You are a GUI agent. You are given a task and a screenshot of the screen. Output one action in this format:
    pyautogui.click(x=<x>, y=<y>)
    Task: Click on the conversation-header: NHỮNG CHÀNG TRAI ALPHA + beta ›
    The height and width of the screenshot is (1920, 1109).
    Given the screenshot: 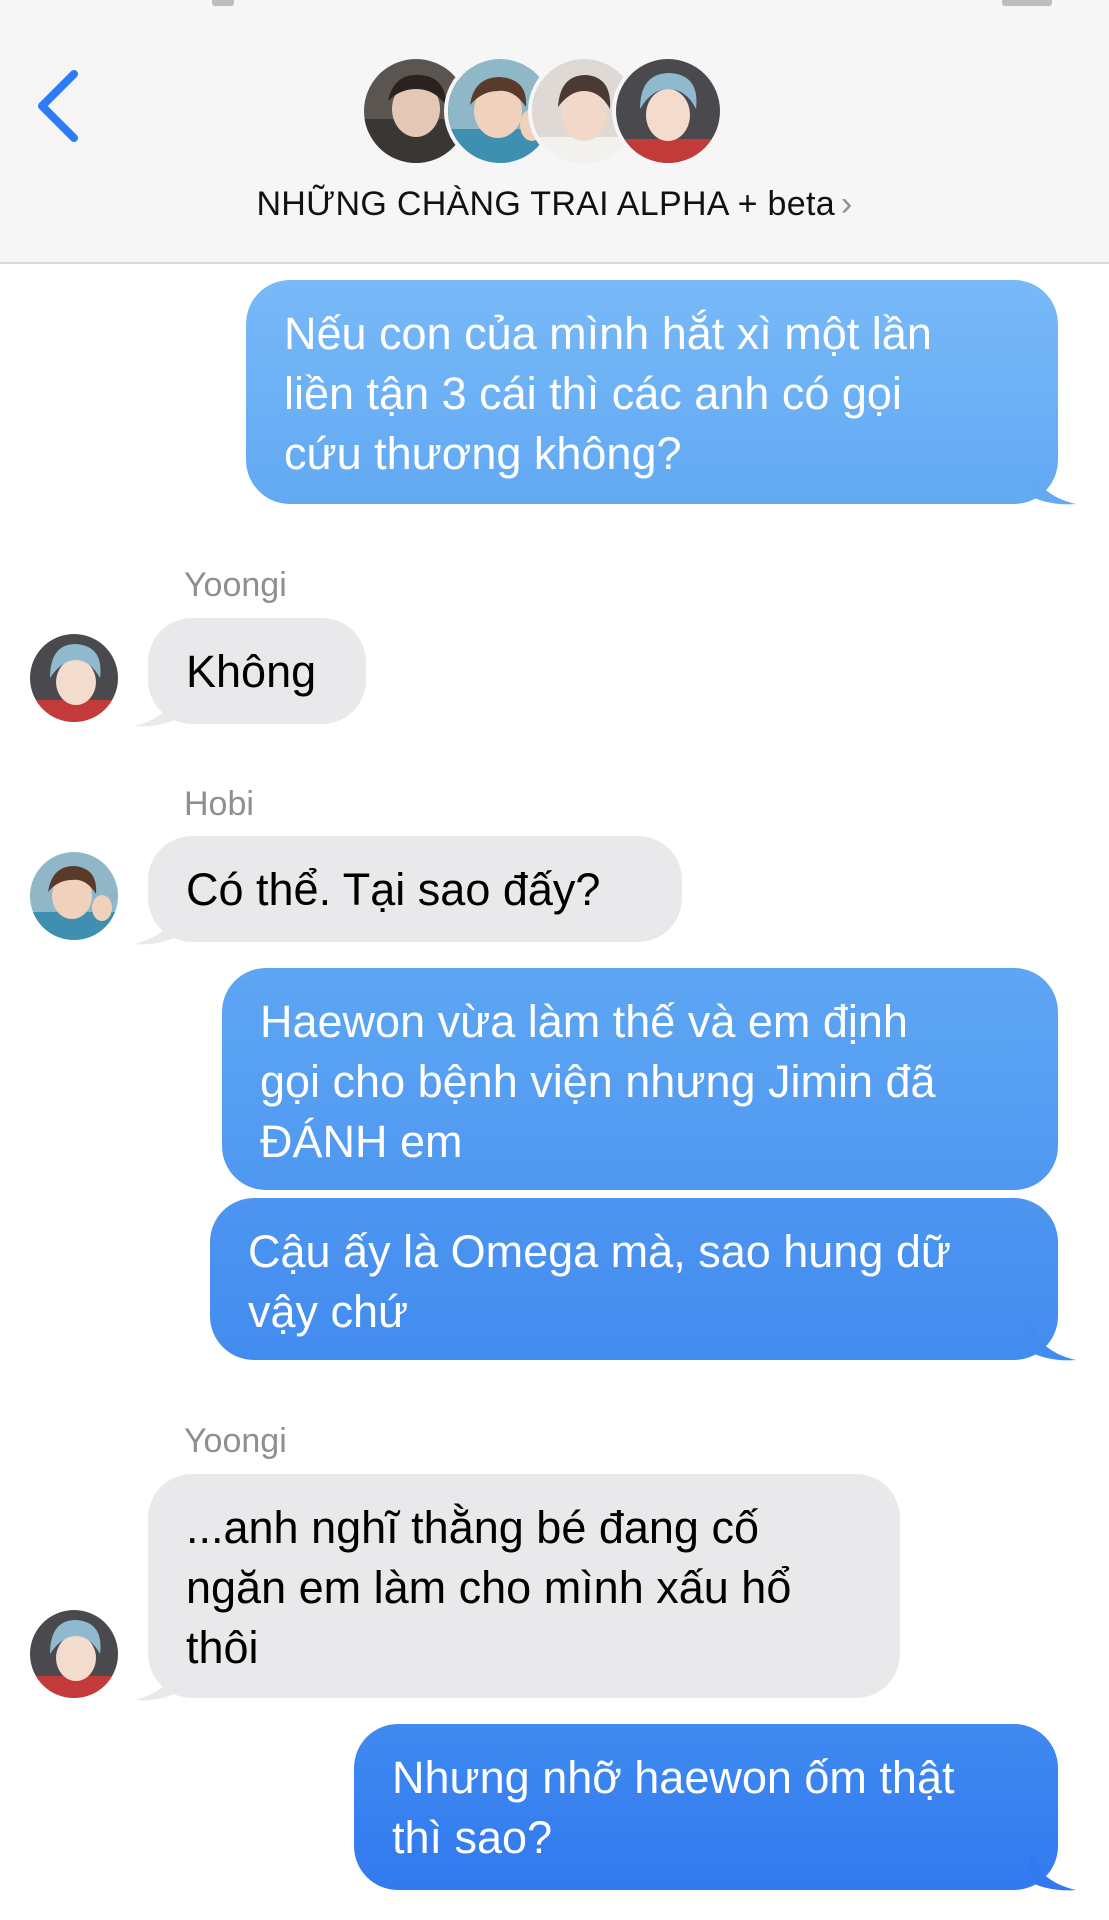 What is the action you would take?
    pyautogui.click(x=554, y=132)
    